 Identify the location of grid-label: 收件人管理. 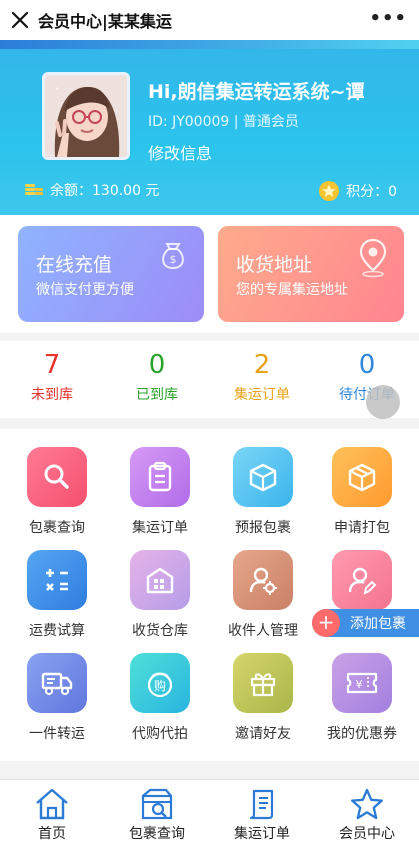
(263, 631).